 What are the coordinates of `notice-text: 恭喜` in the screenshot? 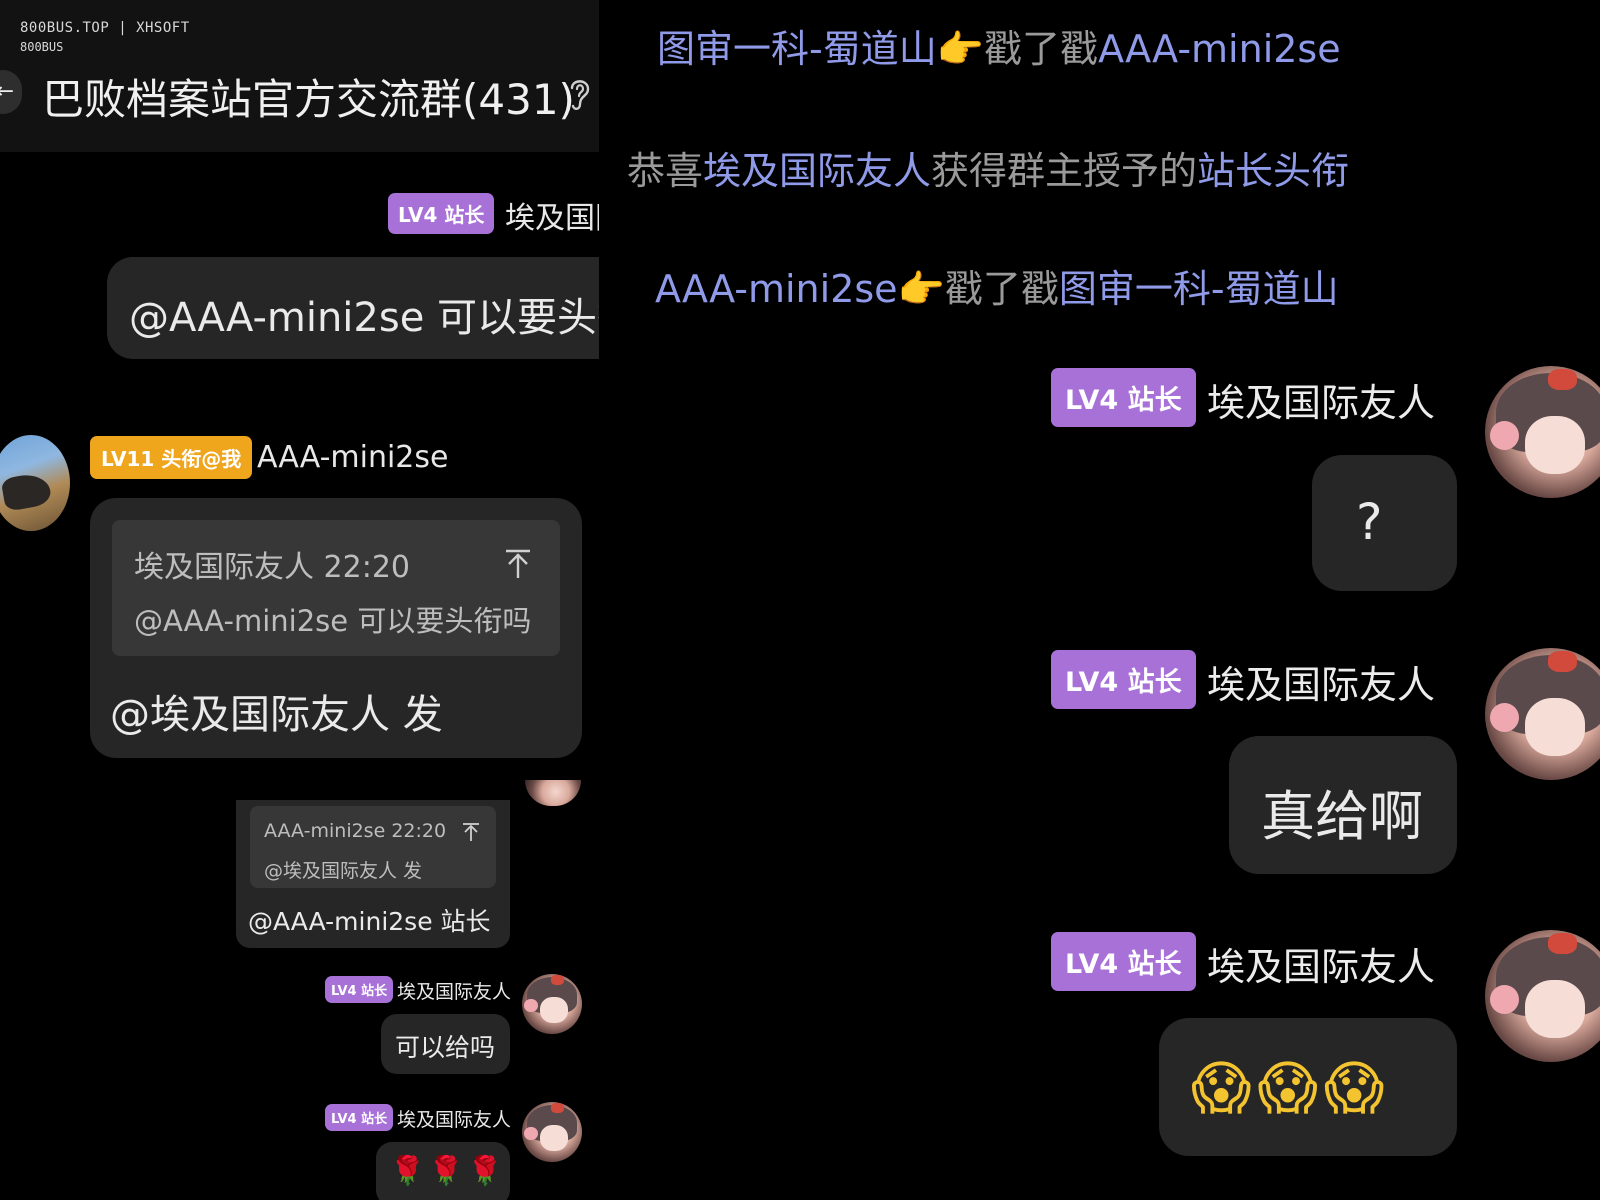 It's located at (665, 171).